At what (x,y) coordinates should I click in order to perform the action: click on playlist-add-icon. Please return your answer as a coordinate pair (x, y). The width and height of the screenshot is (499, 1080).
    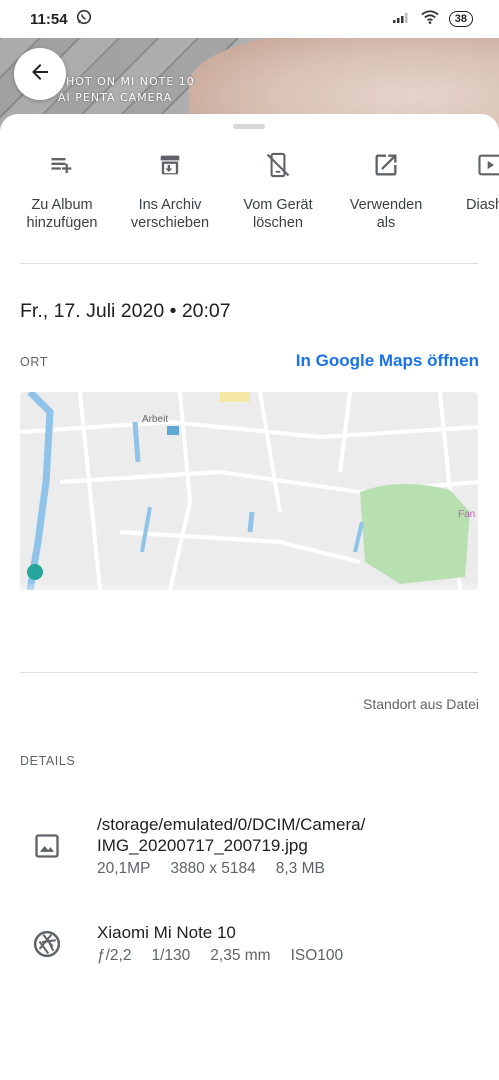
    Looking at the image, I should click on (62, 167).